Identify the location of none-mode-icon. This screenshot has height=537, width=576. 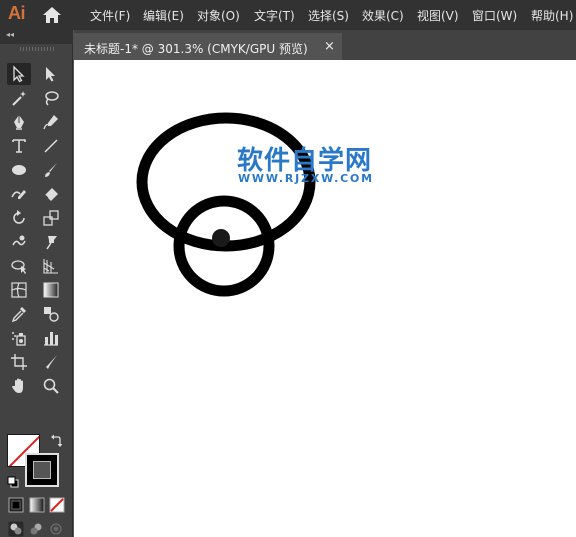
(57, 505).